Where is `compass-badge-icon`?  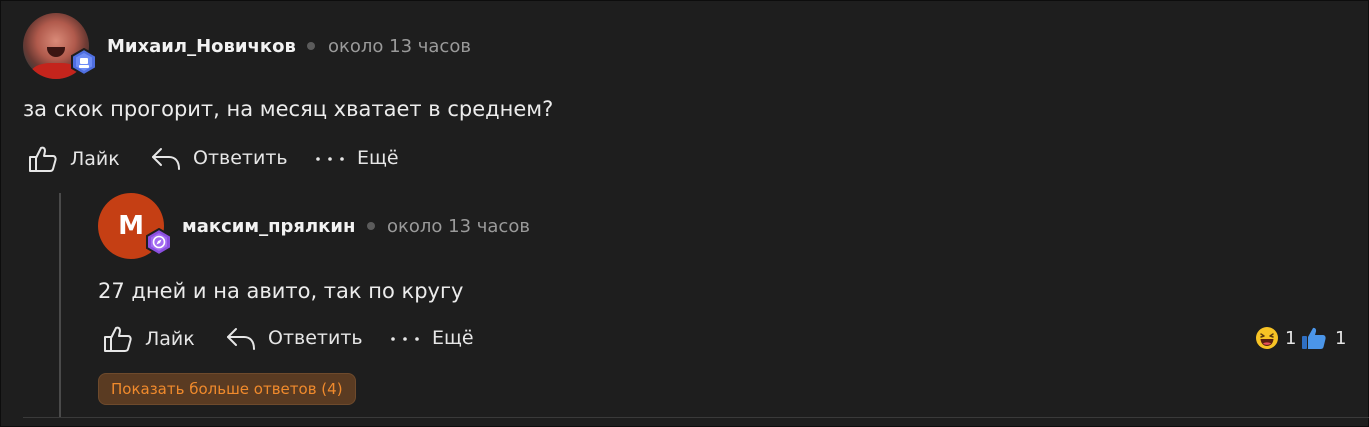 compass-badge-icon is located at coordinates (159, 242).